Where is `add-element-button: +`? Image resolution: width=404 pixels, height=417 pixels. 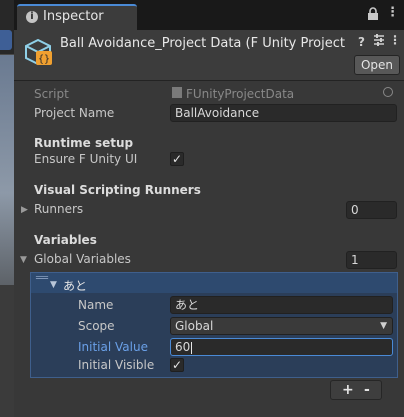
add-element-button: + is located at coordinates (348, 390).